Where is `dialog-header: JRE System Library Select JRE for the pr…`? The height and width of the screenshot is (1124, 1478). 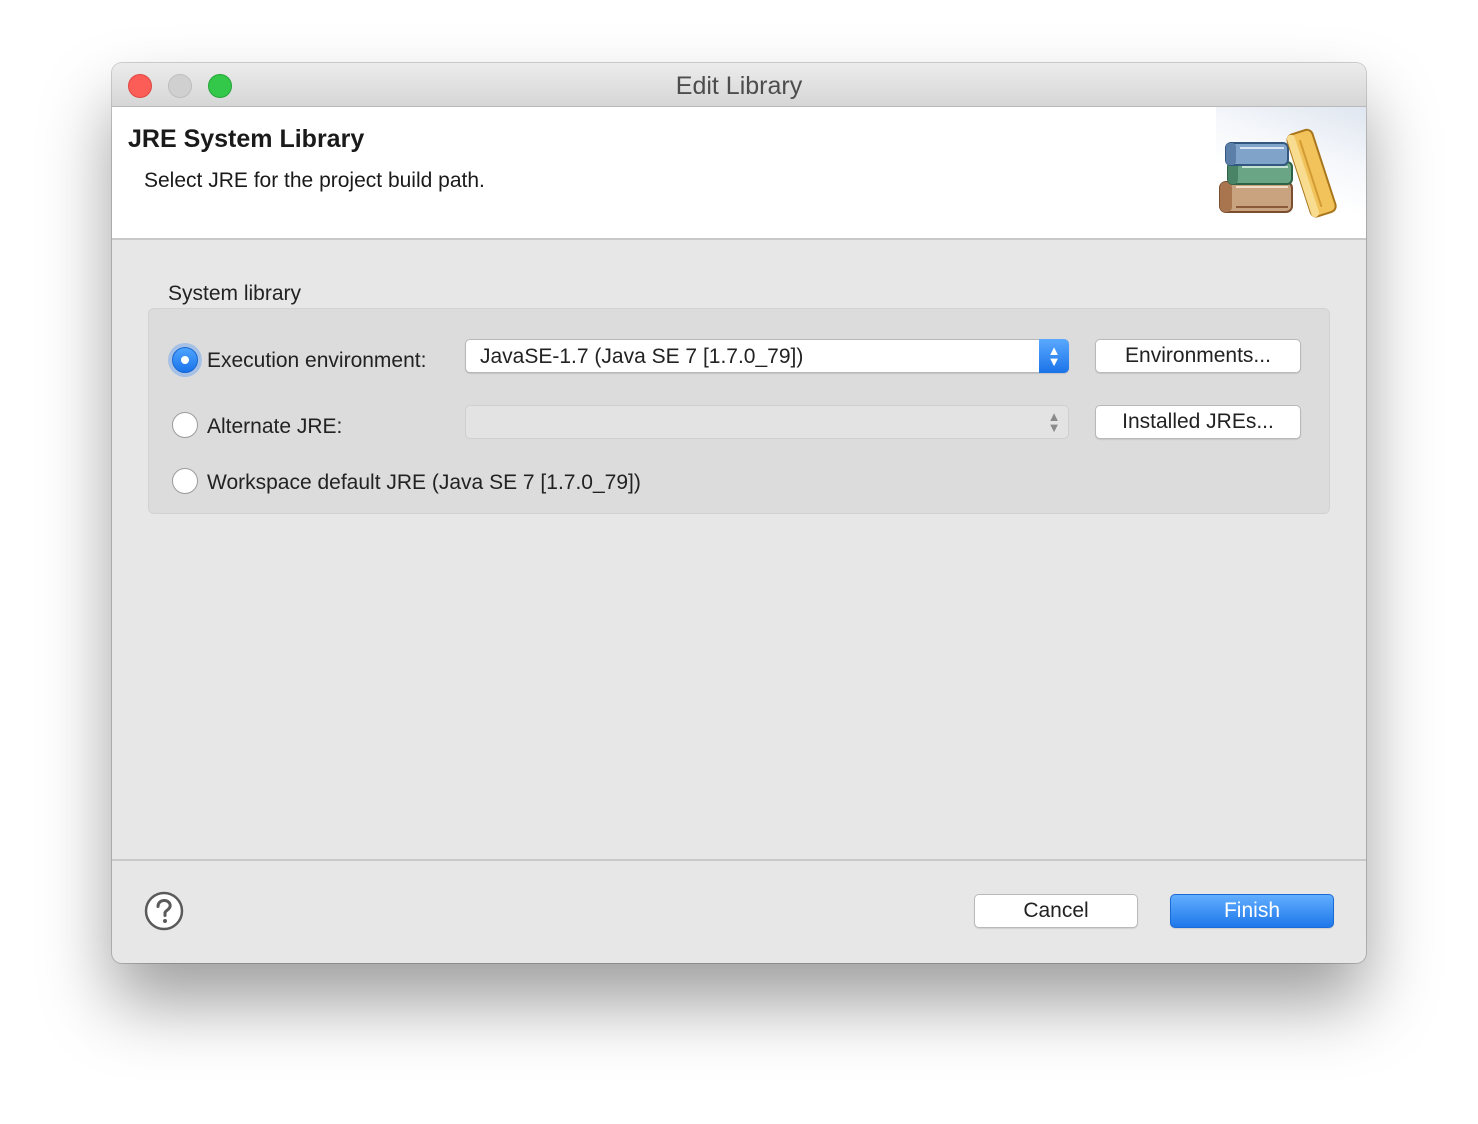 dialog-header: JRE System Library Select JRE for the pr… is located at coordinates (739, 173).